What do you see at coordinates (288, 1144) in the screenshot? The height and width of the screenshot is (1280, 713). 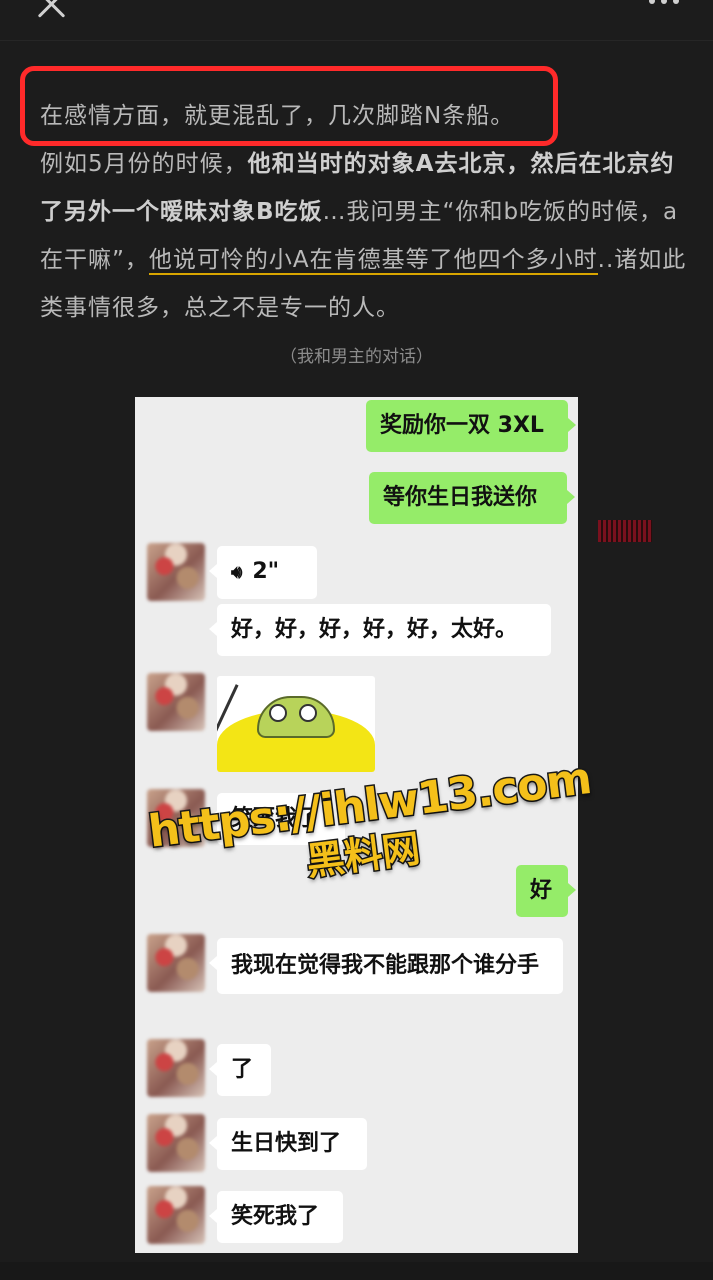 I see `chat-bubble-them: 生日快到了` at bounding box center [288, 1144].